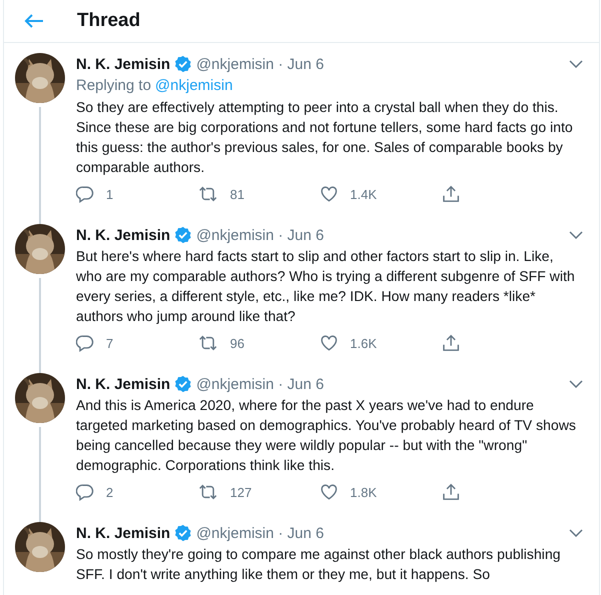 This screenshot has height=595, width=601. I want to click on like-count: 1.8K, so click(363, 492).